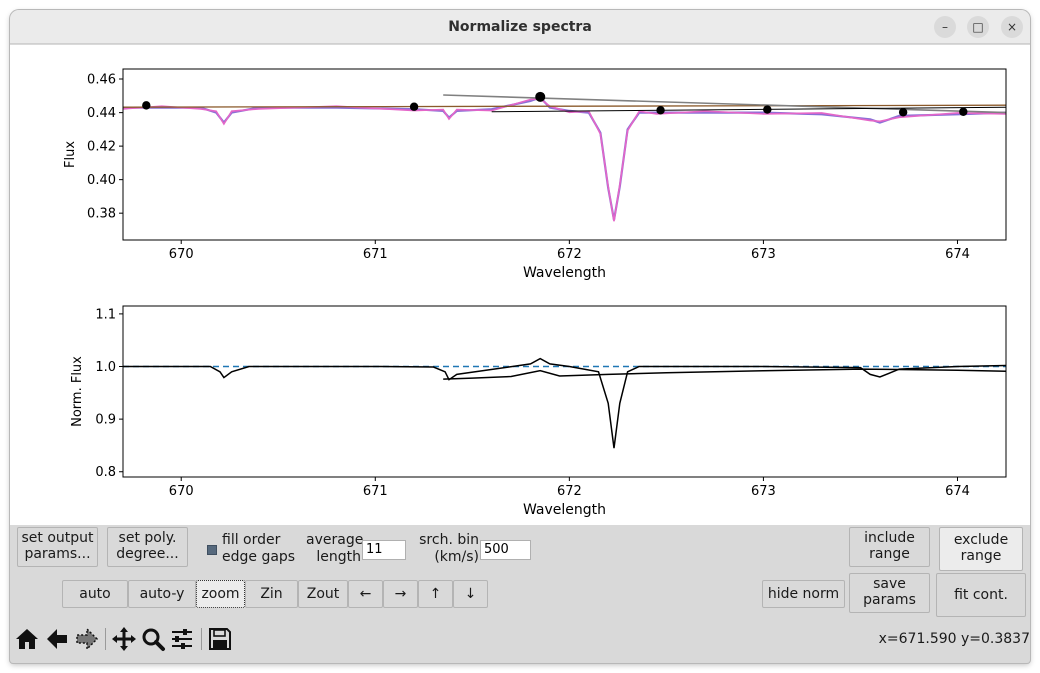 Image resolution: width=1040 pixels, height=673 pixels. I want to click on average-length-label-1: average, so click(335, 540).